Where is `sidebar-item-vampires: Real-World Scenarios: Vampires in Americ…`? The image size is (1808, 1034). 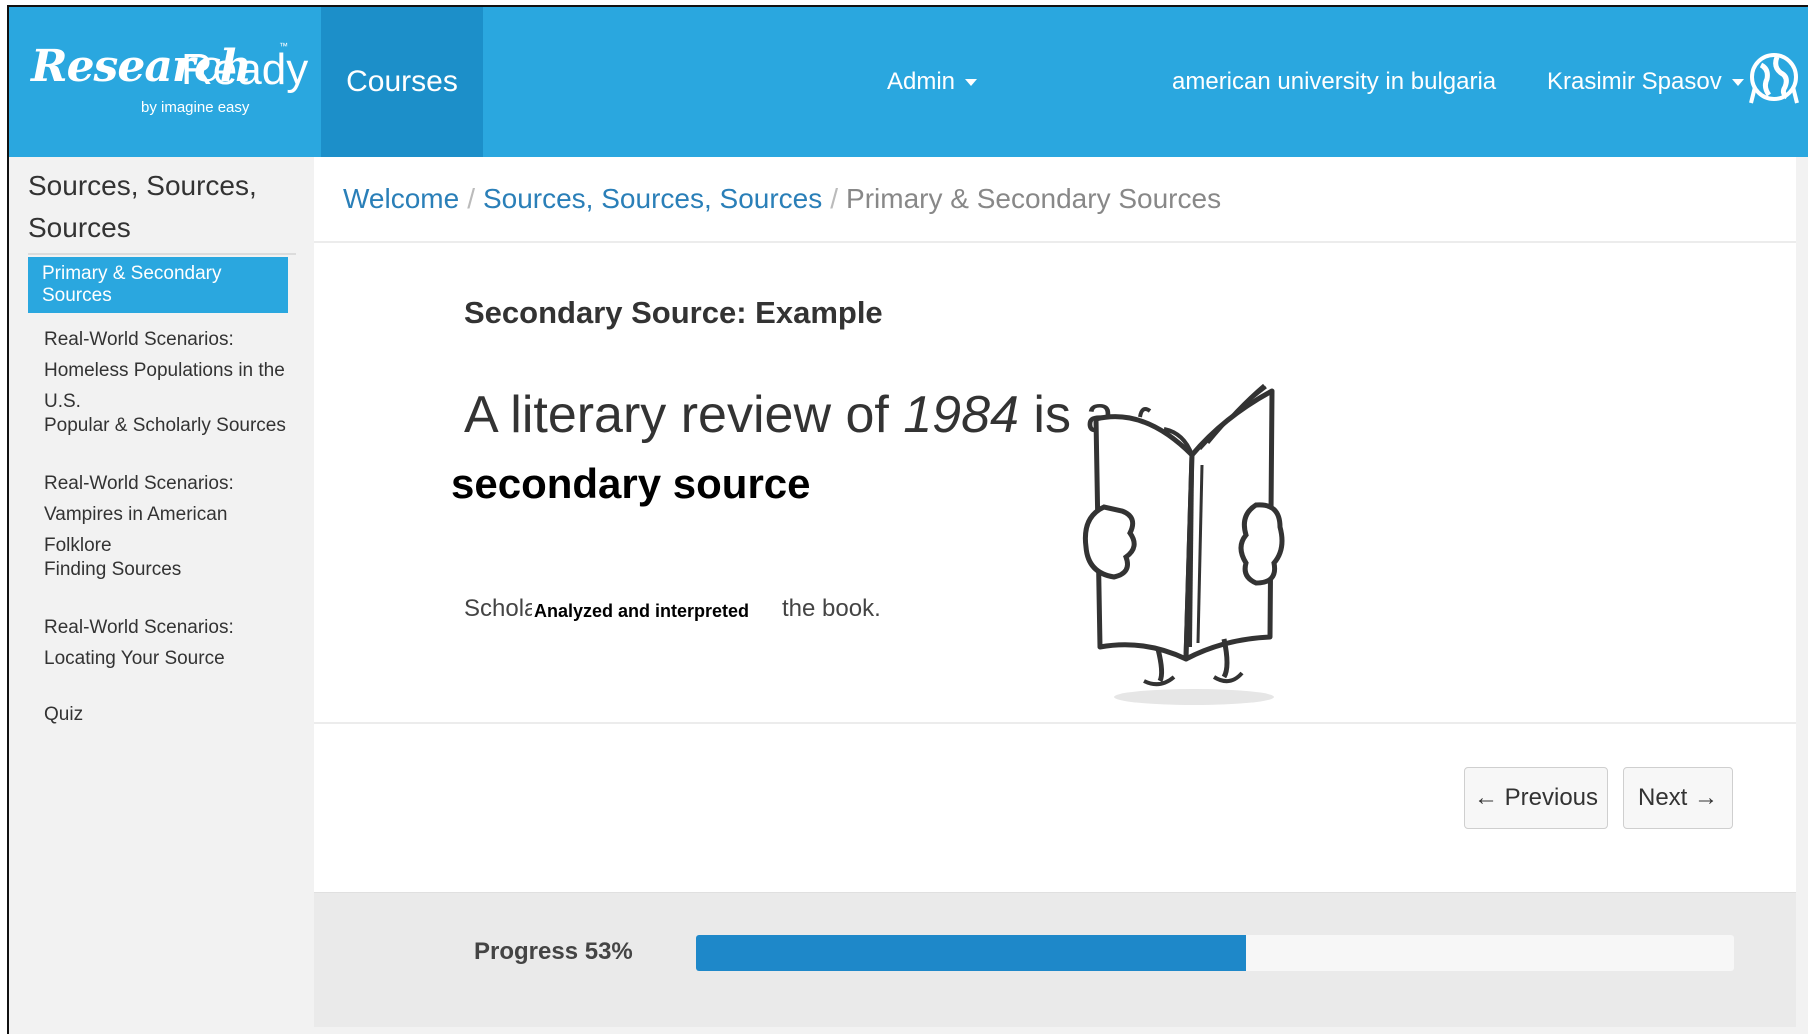 sidebar-item-vampires: Real-World Scenarios: Vampires in Americ… is located at coordinates (169, 514).